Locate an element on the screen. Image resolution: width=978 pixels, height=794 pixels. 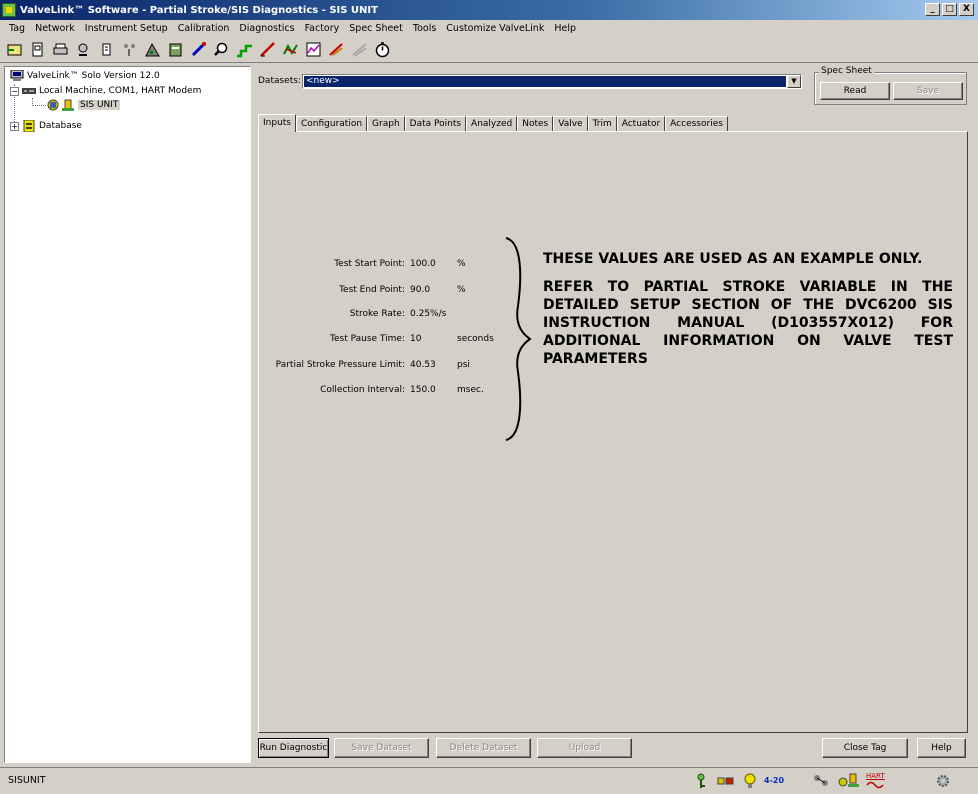
param-value-test-start-point: 100.0 is located at coordinates (423, 264).